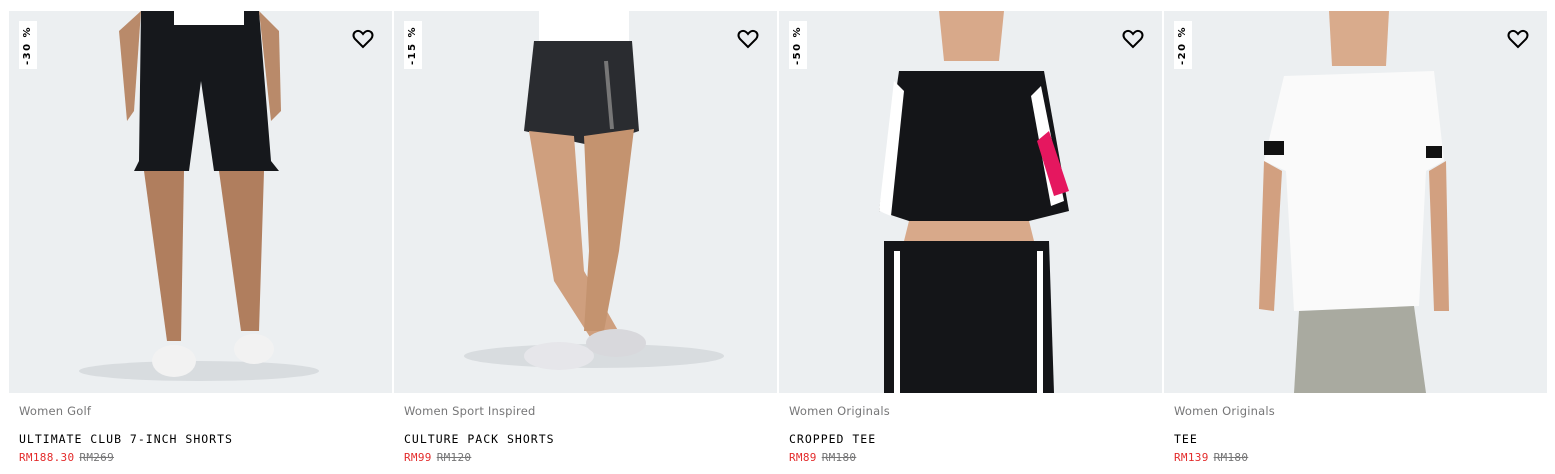  I want to click on discount-badge: -20 %, so click(1183, 45).